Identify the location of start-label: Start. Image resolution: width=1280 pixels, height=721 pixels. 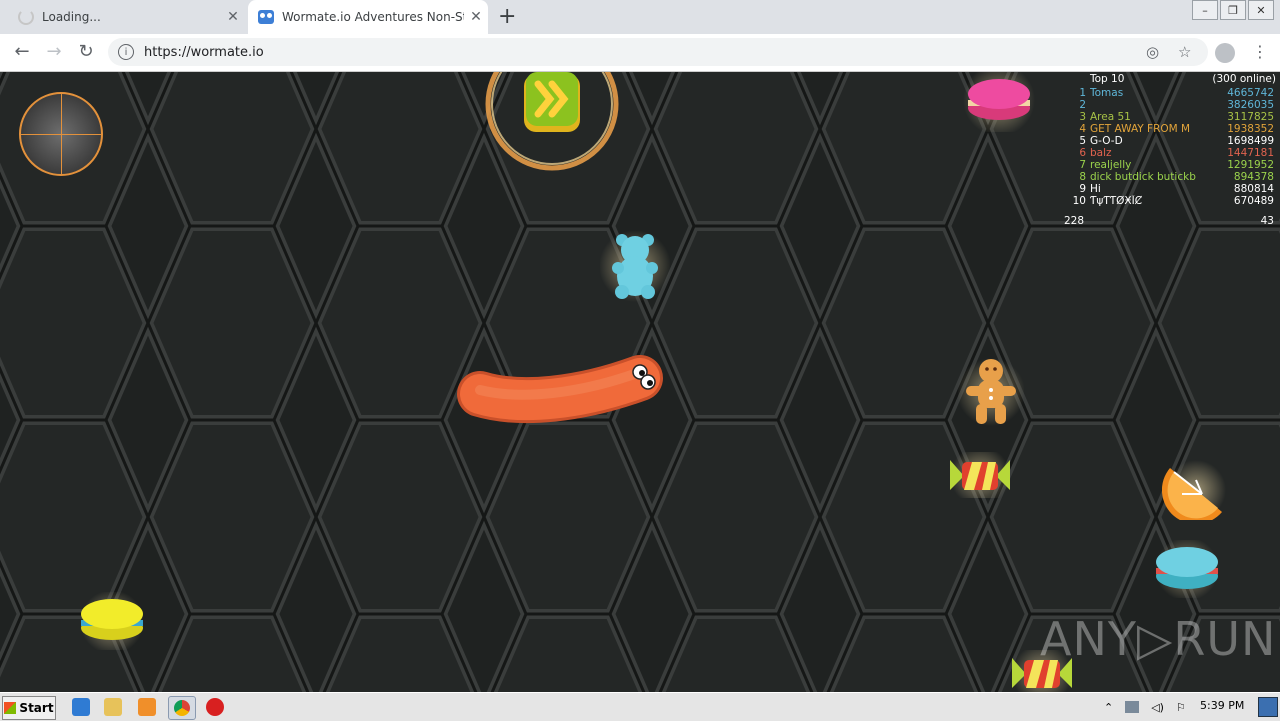
(36, 708).